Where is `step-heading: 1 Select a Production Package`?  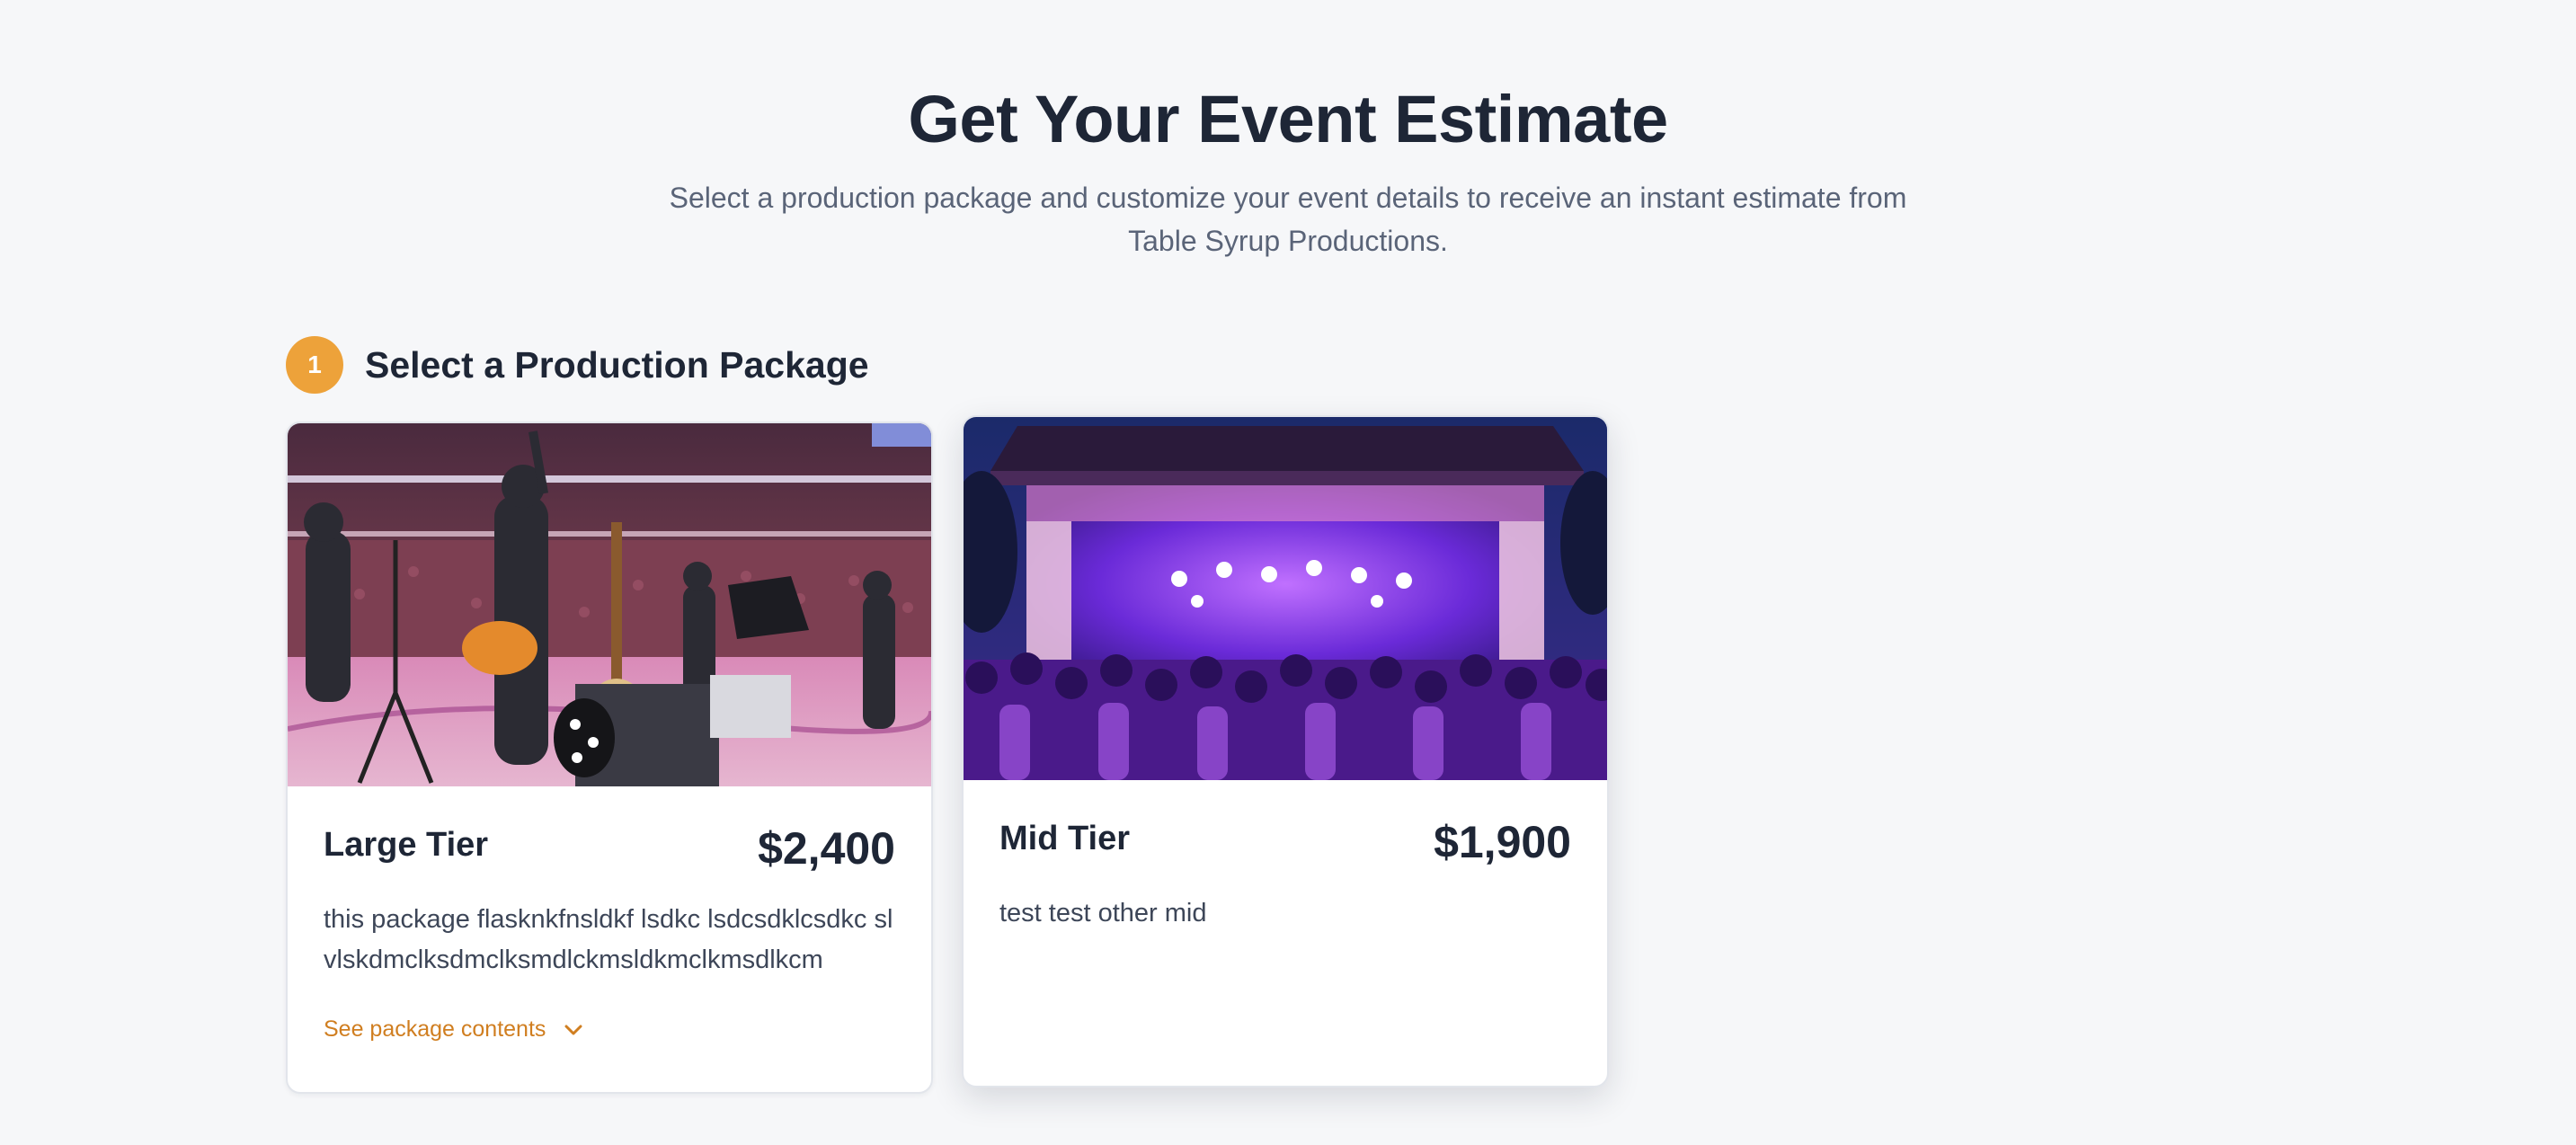
step-heading: 1 Select a Production Package is located at coordinates (577, 365).